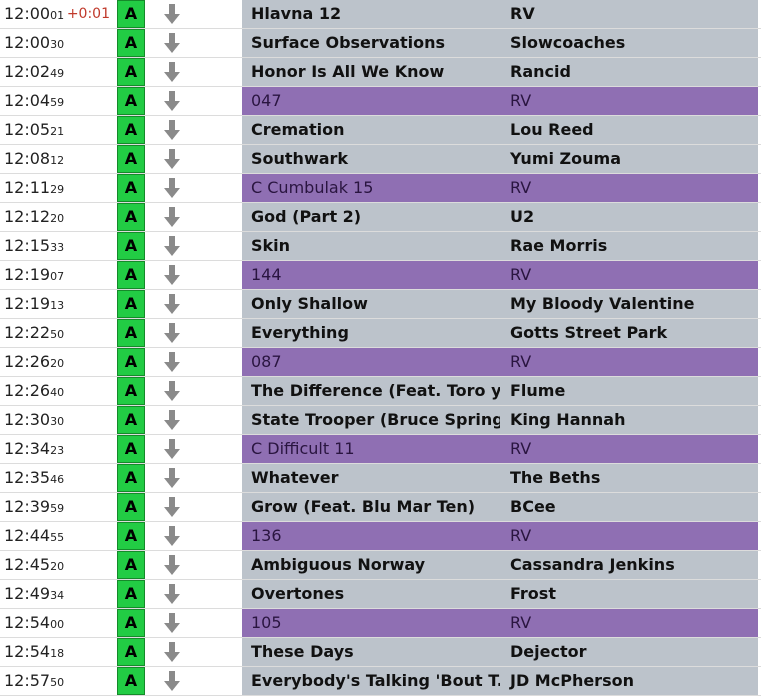  I want to click on row-artist: Rae Morris, so click(629, 246).